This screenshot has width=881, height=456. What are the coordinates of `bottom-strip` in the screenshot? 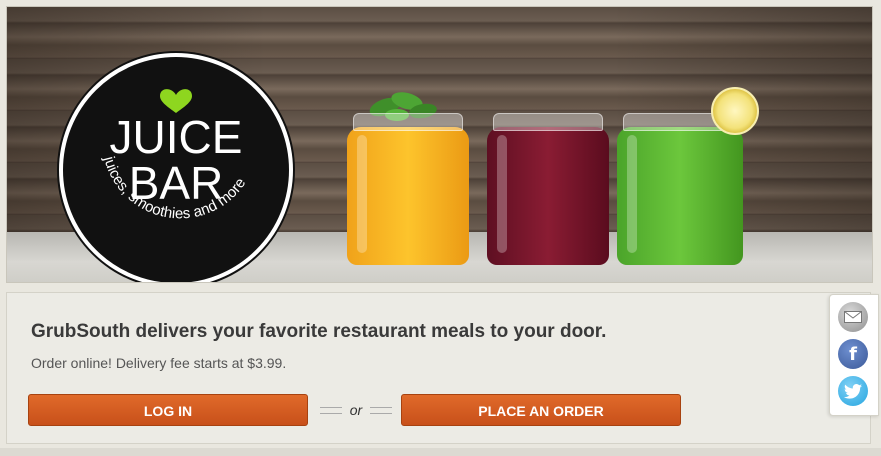 It's located at (440, 452).